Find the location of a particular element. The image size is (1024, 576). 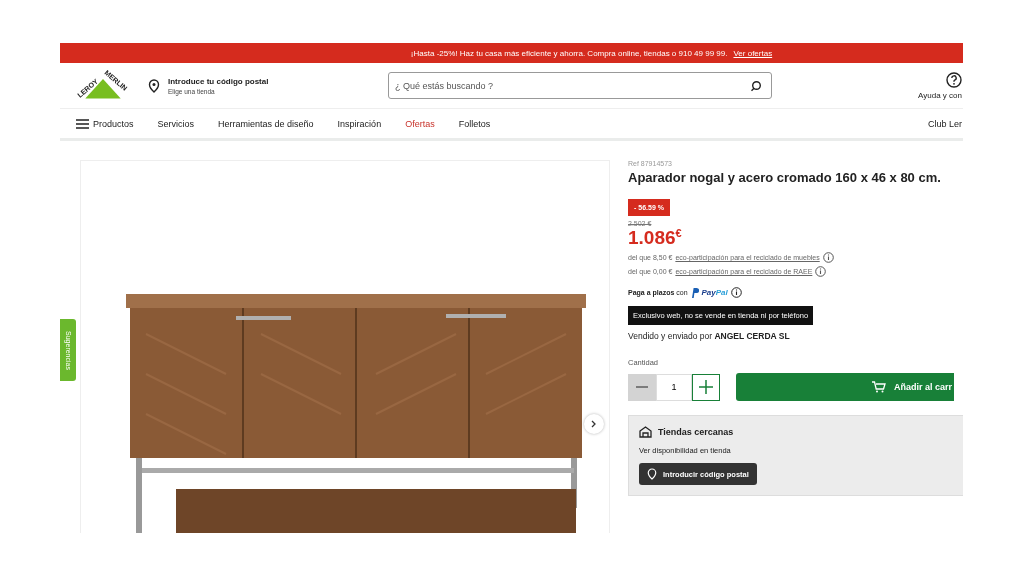

add-to-cart-button: Añadir al carr is located at coordinates (845, 387).